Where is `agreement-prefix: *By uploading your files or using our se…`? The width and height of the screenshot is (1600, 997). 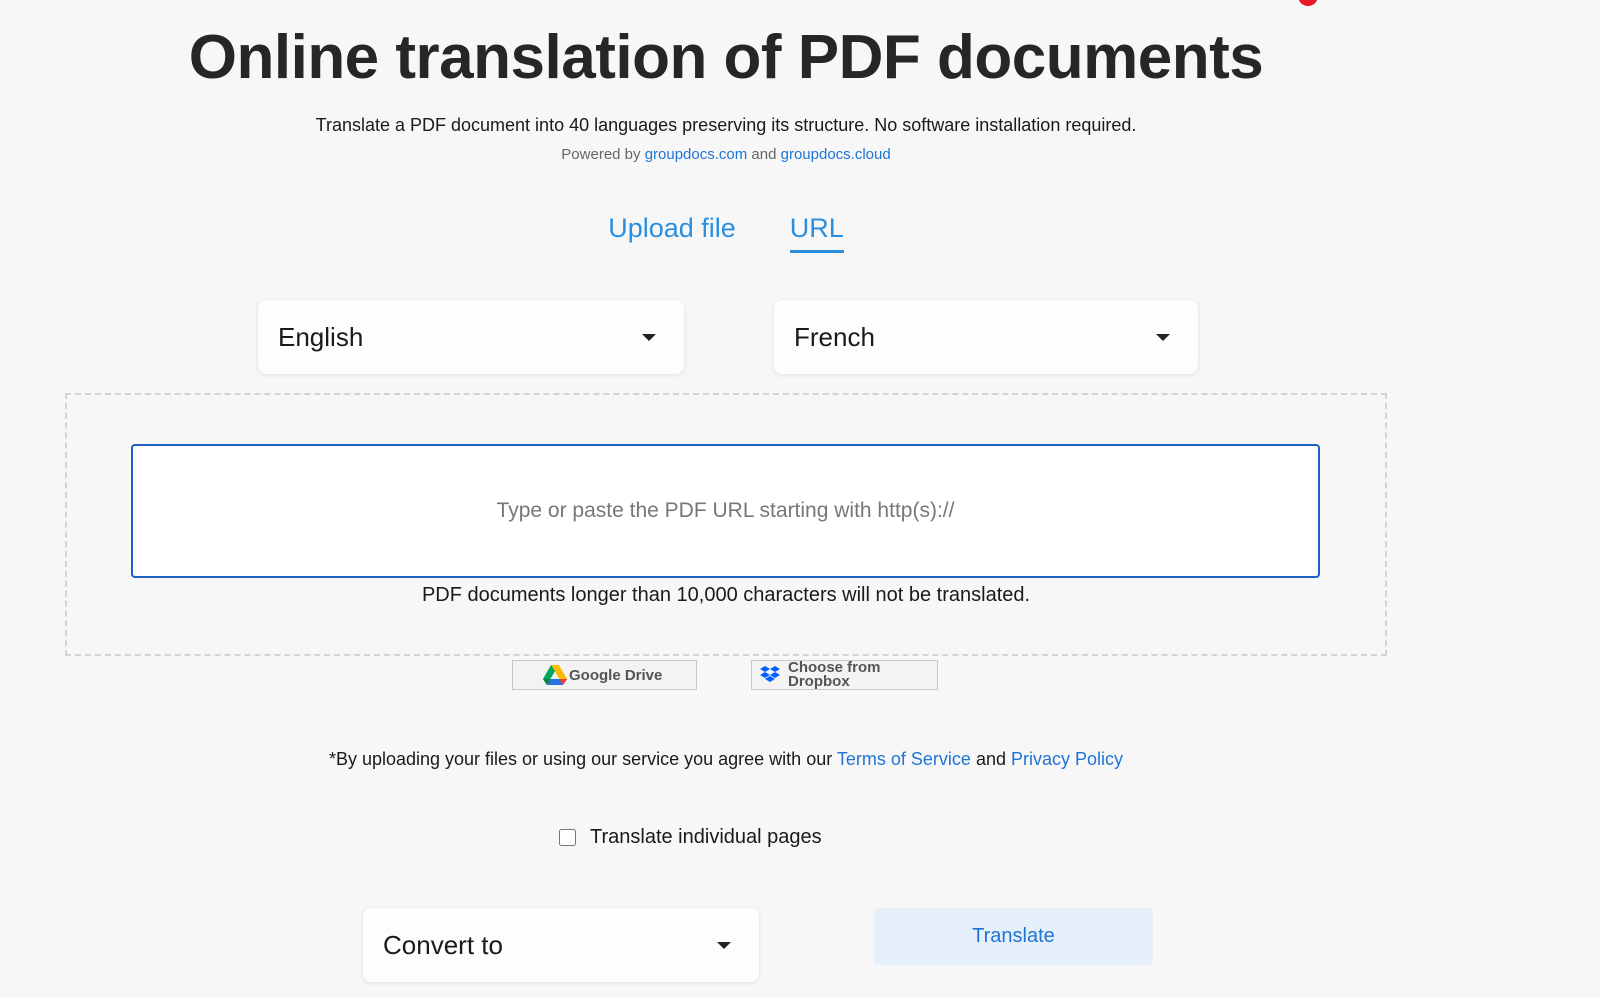
agreement-prefix: *By uploading your files or using our se… is located at coordinates (580, 759).